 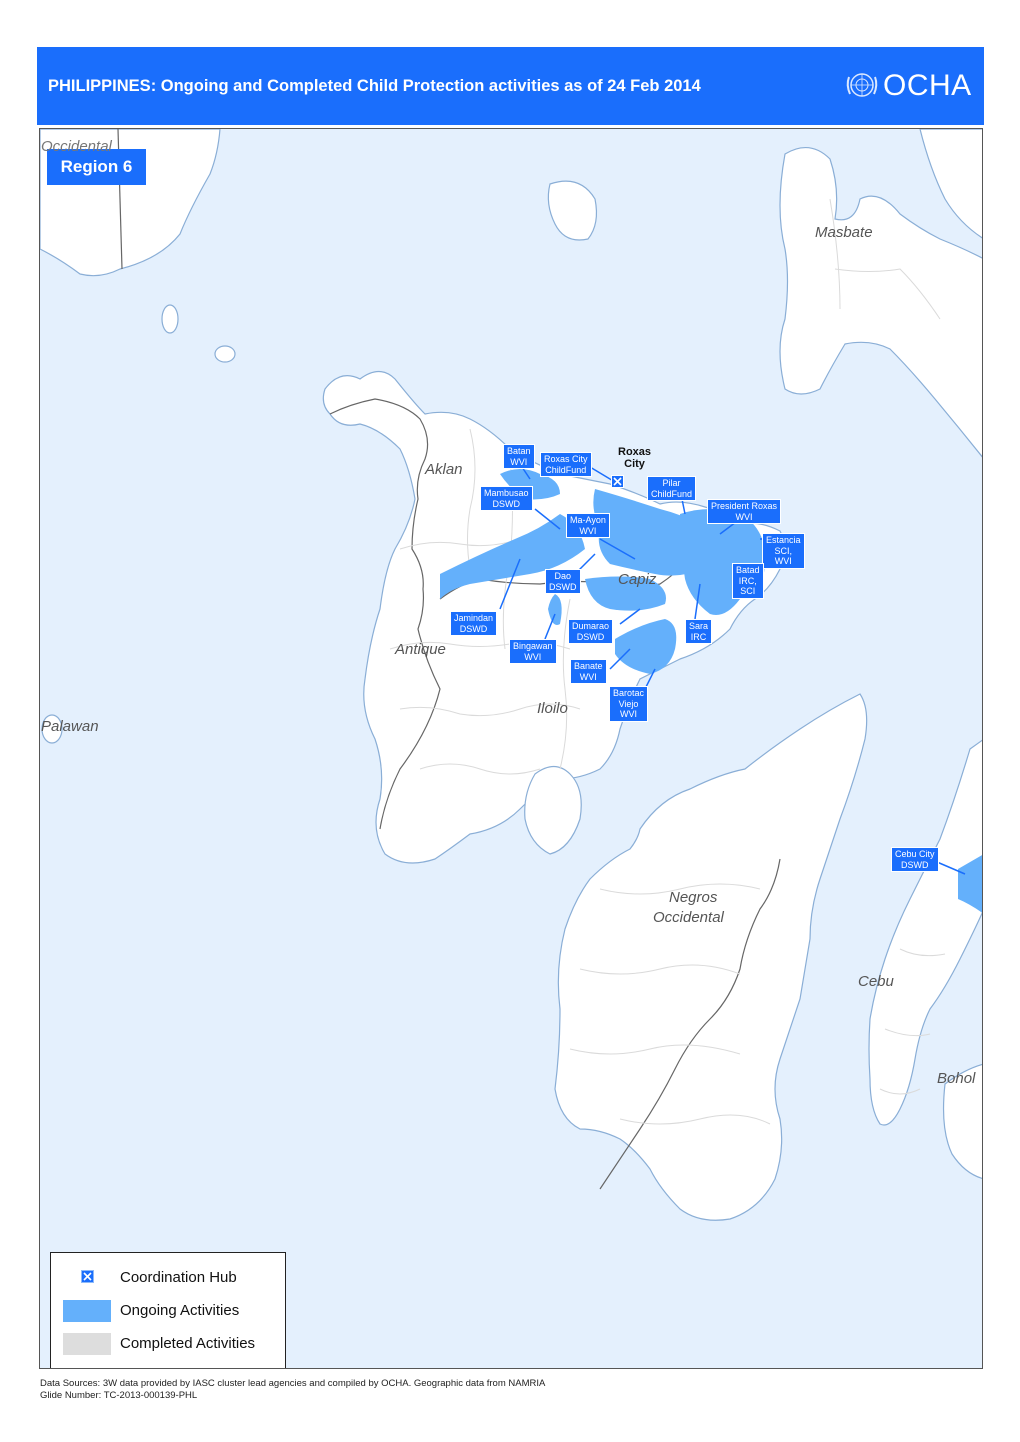 I want to click on province-label-bohol: Bohol, so click(x=956, y=1078).